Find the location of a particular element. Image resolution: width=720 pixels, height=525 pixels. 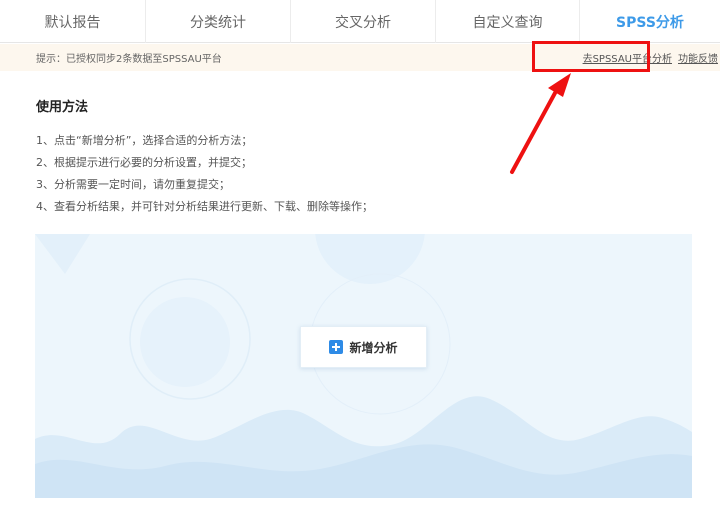

usage-step: 4、查看分析结果，并可针对分析结果进行更新、下载、删除等操作； is located at coordinates (204, 206).